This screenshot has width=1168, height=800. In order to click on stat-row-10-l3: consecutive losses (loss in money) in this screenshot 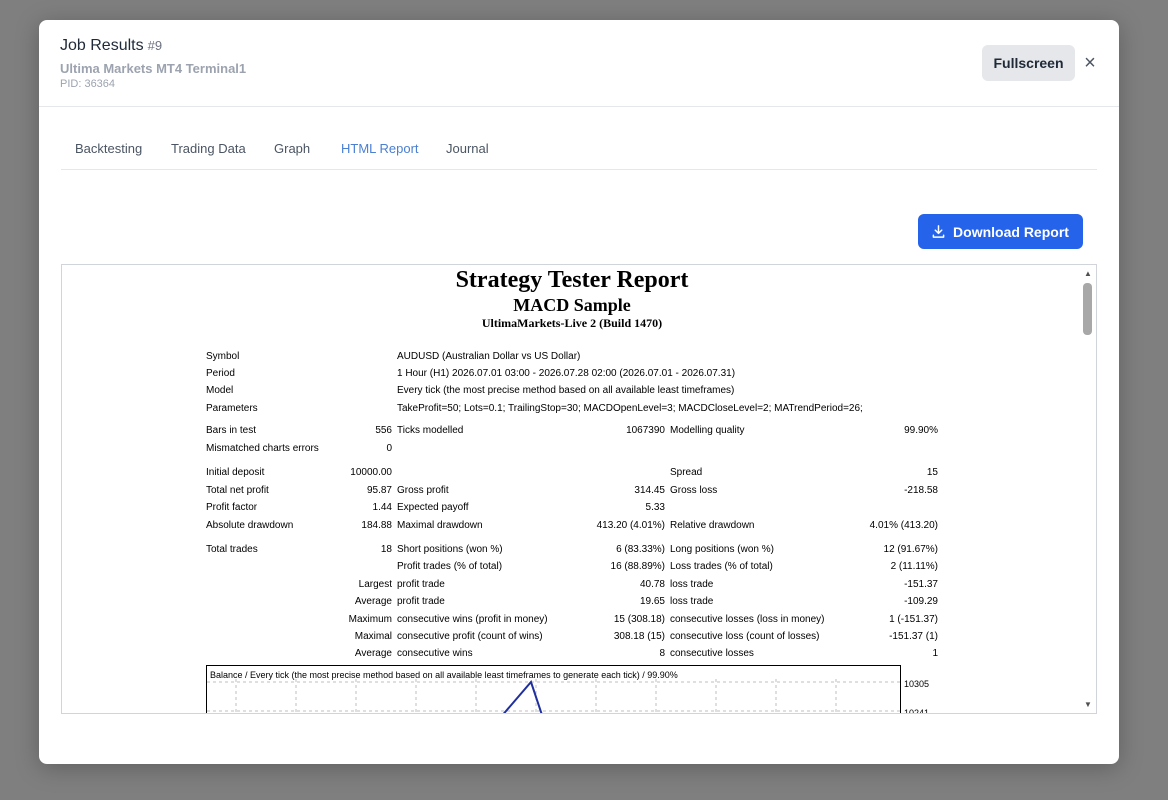, I will do `click(747, 619)`.